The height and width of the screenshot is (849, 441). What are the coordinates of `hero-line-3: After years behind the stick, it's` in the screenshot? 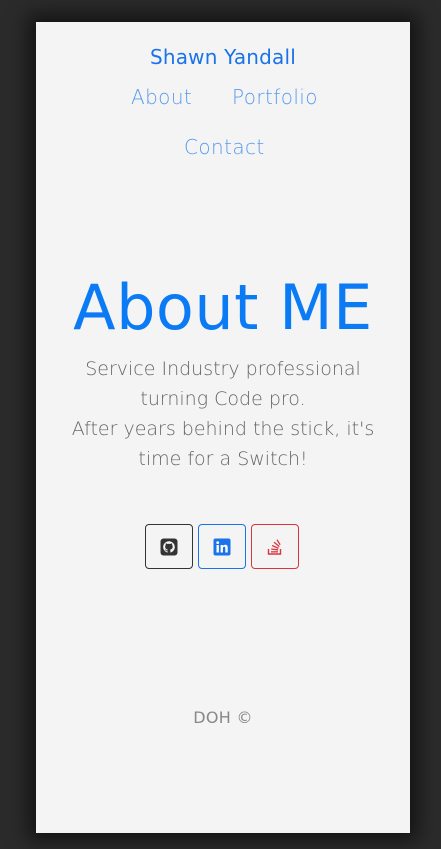 It's located at (223, 429).